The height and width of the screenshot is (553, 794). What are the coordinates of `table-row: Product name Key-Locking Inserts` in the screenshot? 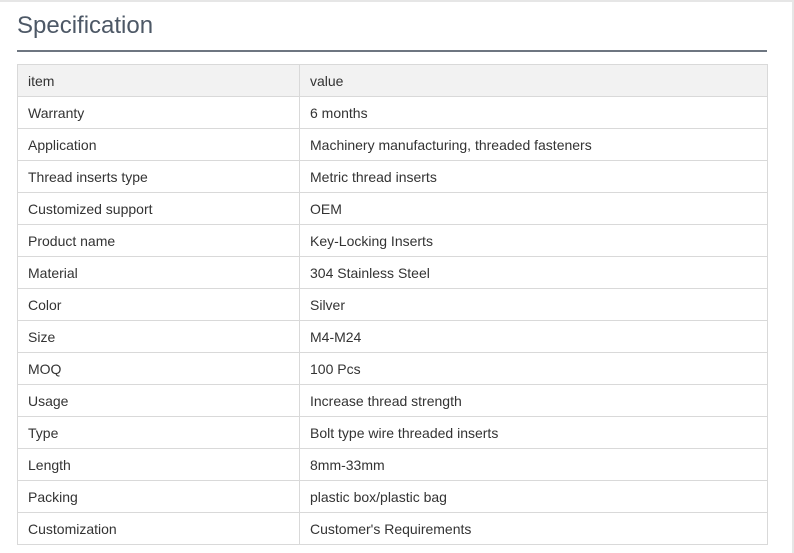 It's located at (392, 240).